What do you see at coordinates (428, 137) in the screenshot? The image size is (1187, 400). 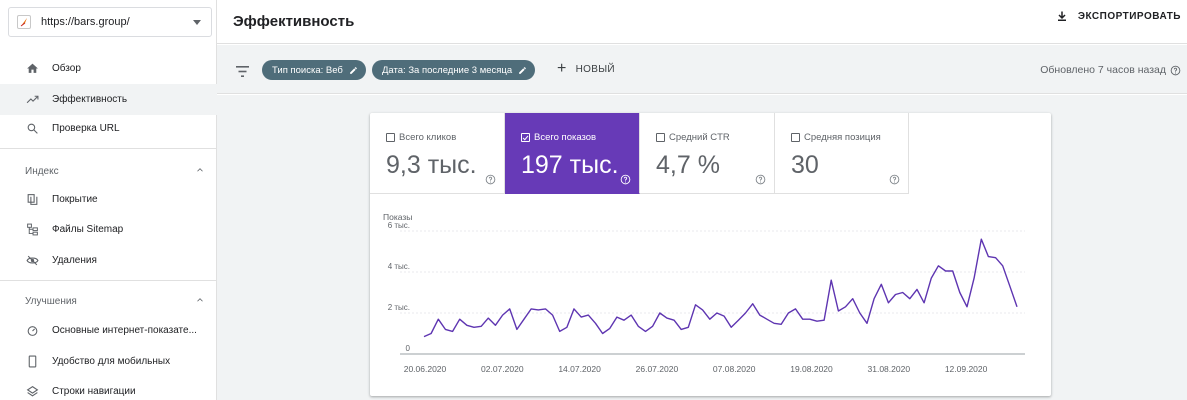 I see `metric-label: Всего кликов` at bounding box center [428, 137].